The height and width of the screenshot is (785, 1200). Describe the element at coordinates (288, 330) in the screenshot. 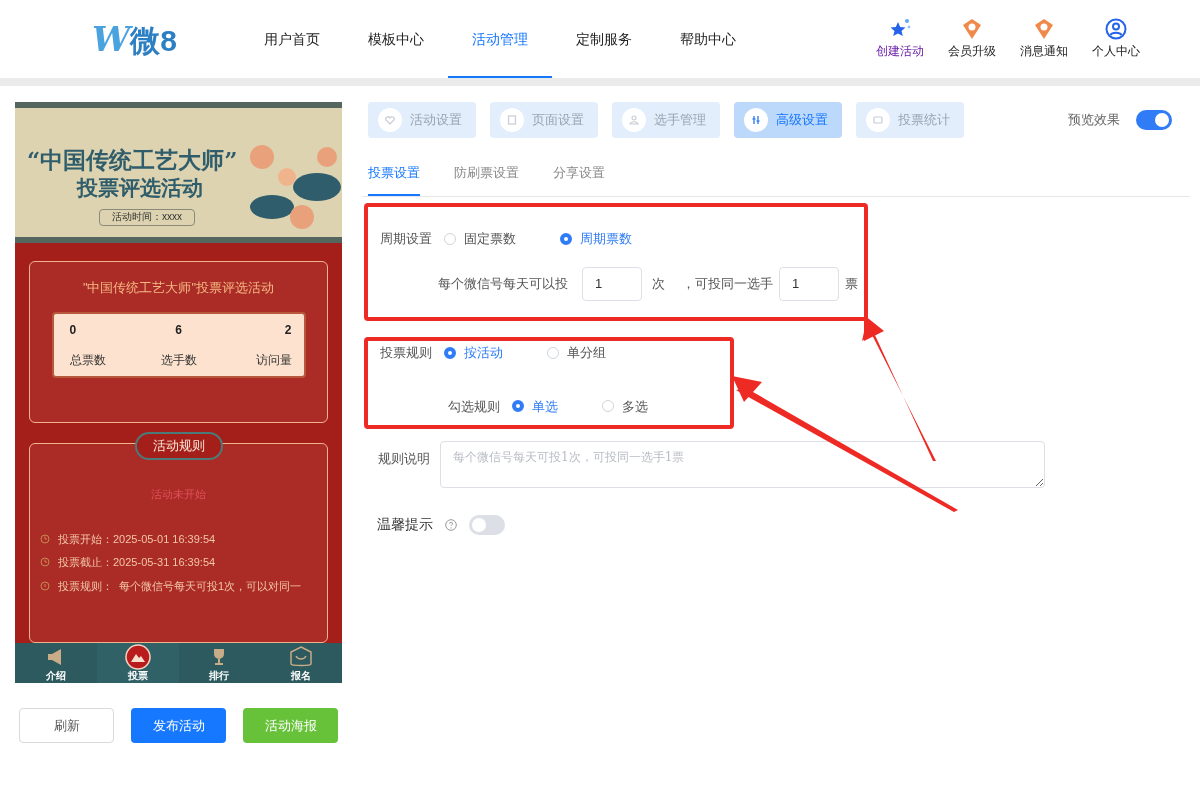

I see `stat-value: 2` at that location.